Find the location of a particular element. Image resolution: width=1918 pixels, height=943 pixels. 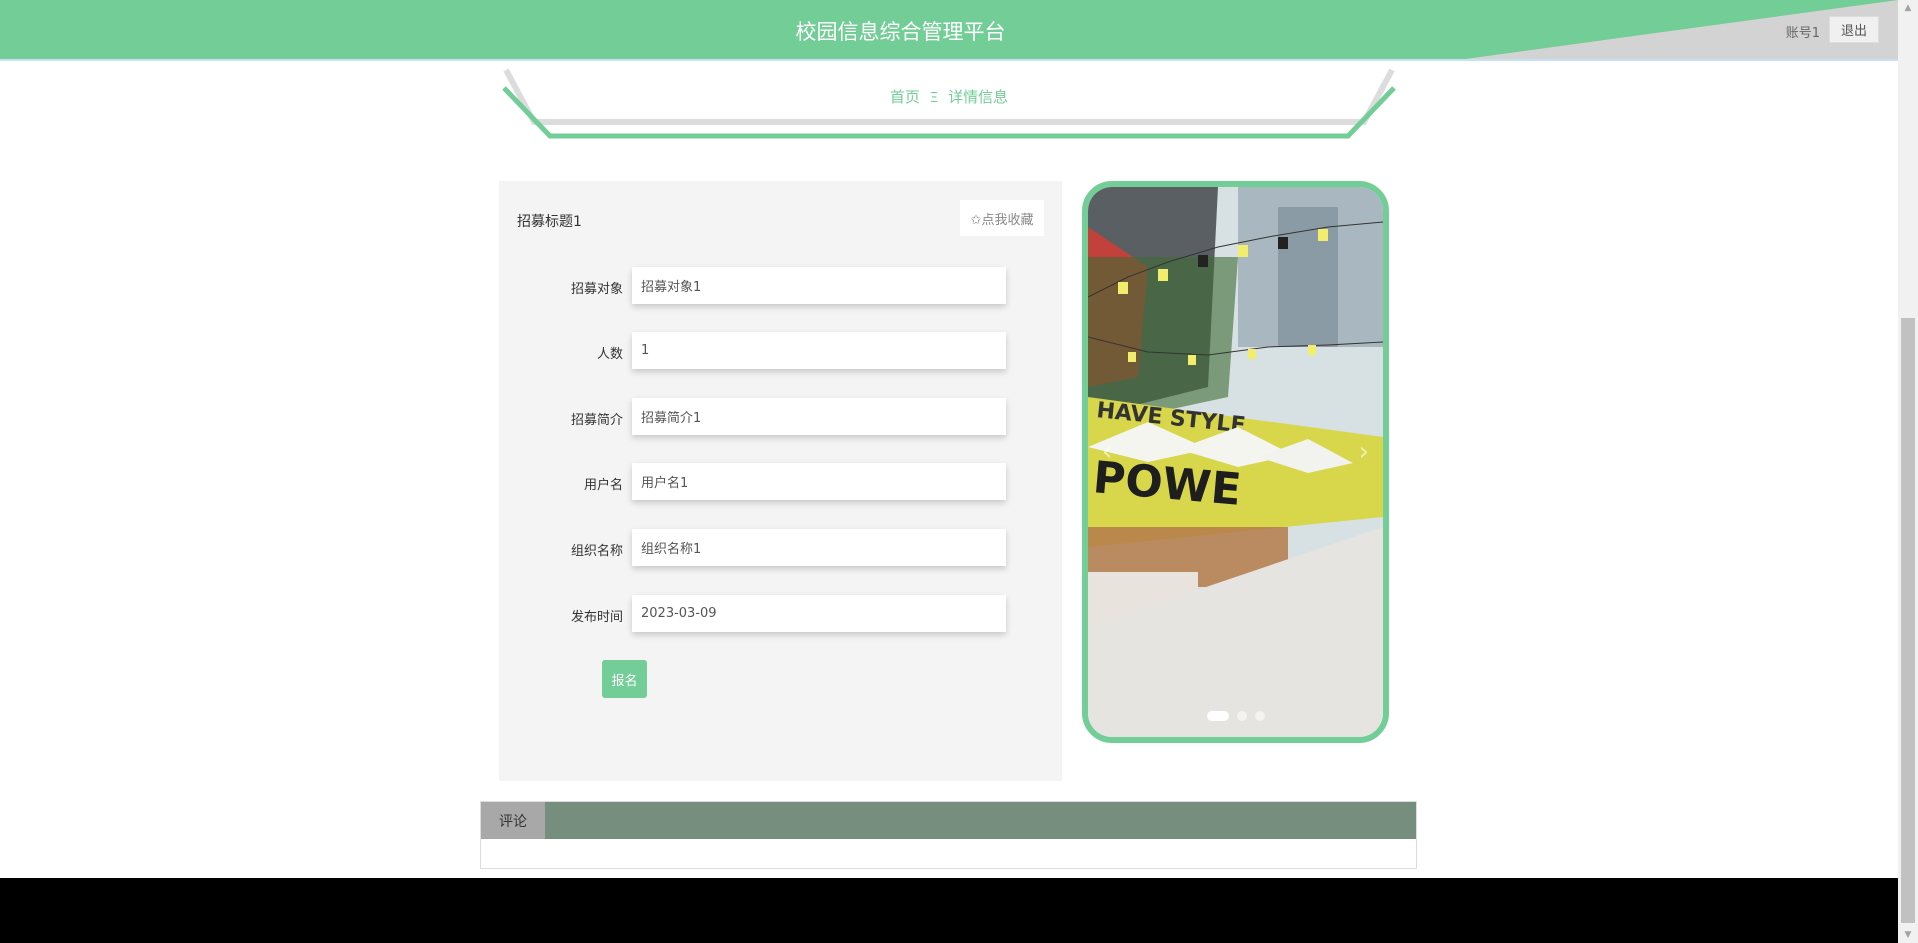

account-name: 账号1 is located at coordinates (1803, 31).